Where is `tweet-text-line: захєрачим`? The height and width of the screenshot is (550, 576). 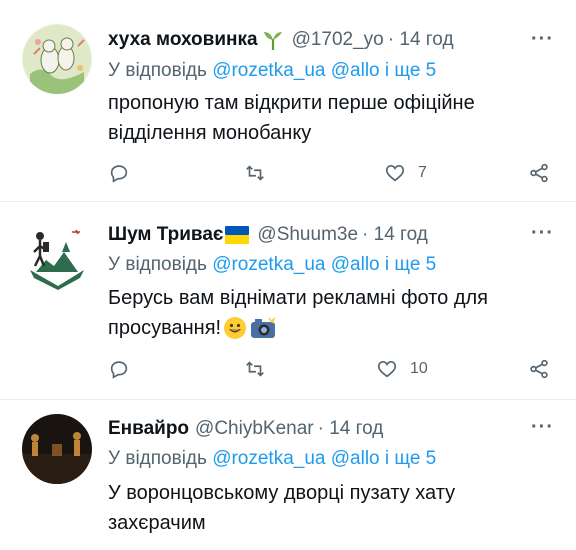 tweet-text-line: захєрачим is located at coordinates (157, 523).